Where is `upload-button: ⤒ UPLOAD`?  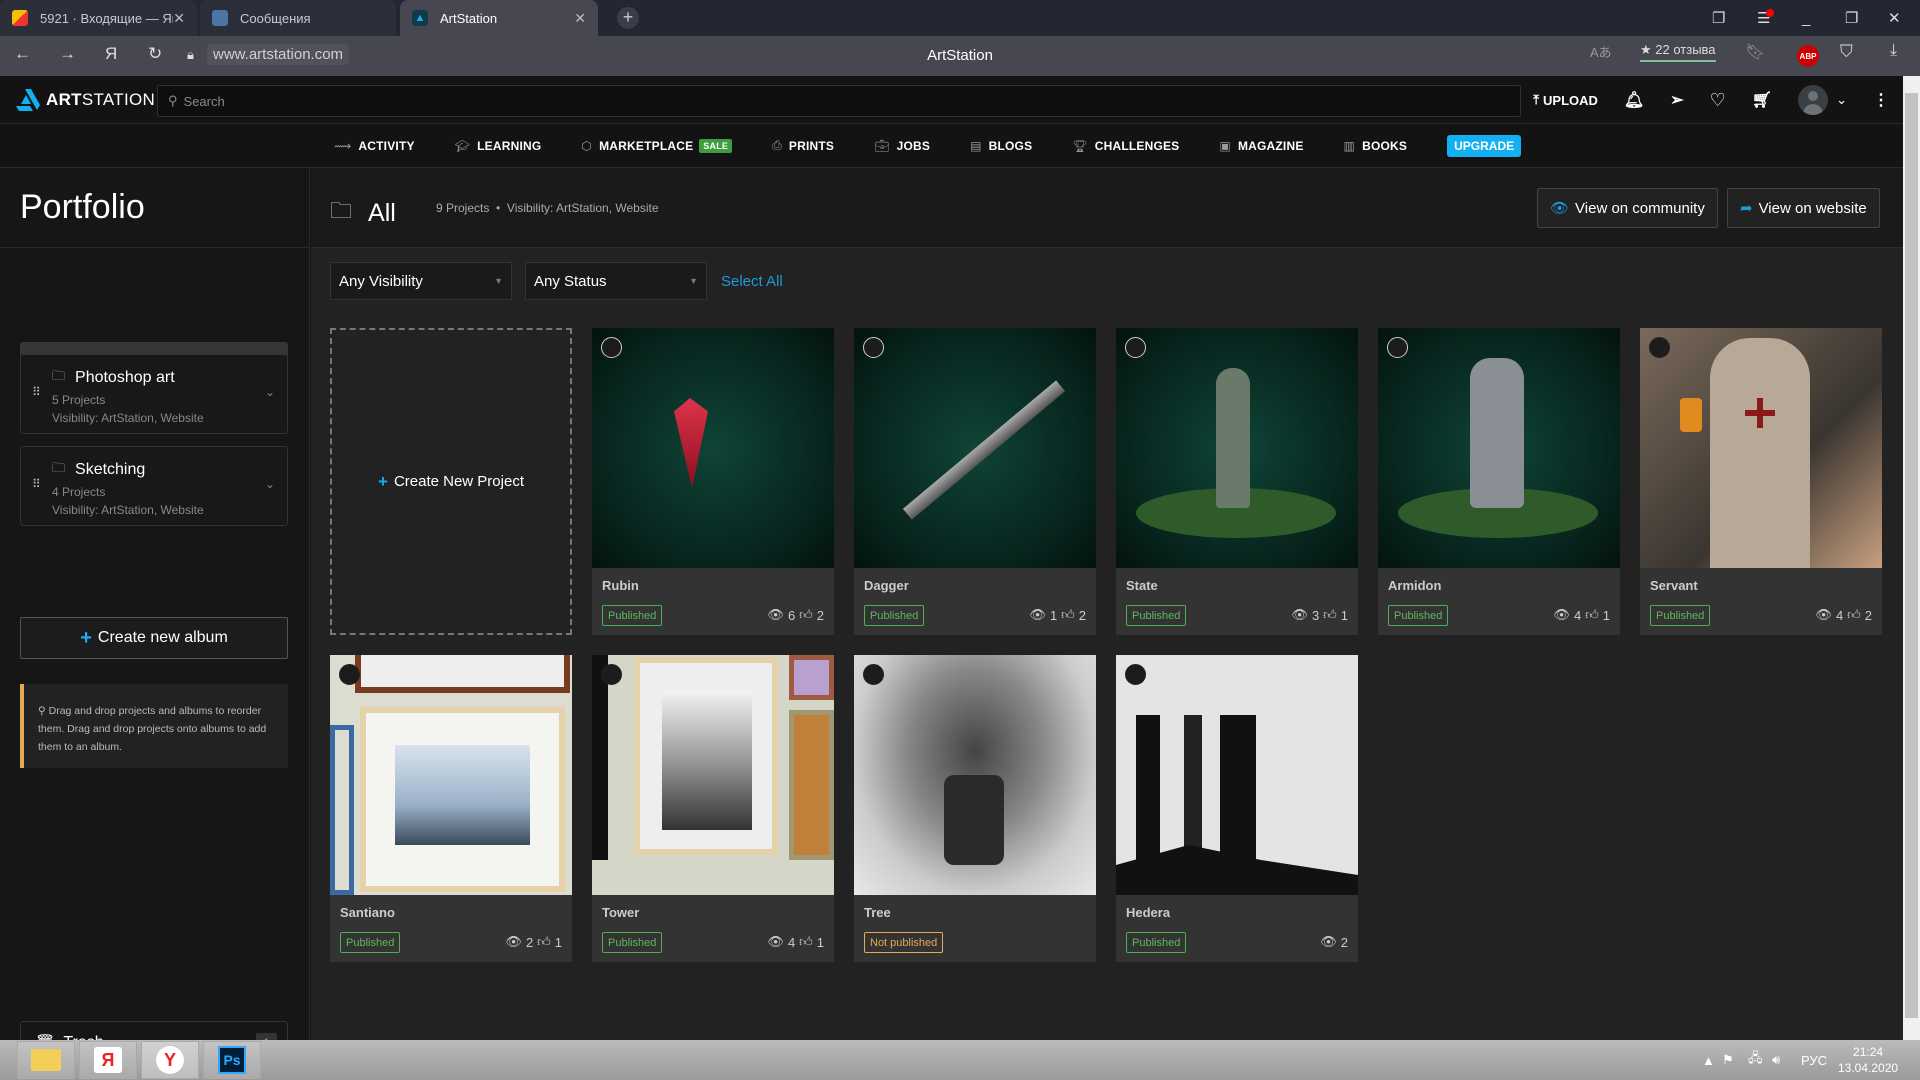 upload-button: ⤒ UPLOAD is located at coordinates (1565, 100).